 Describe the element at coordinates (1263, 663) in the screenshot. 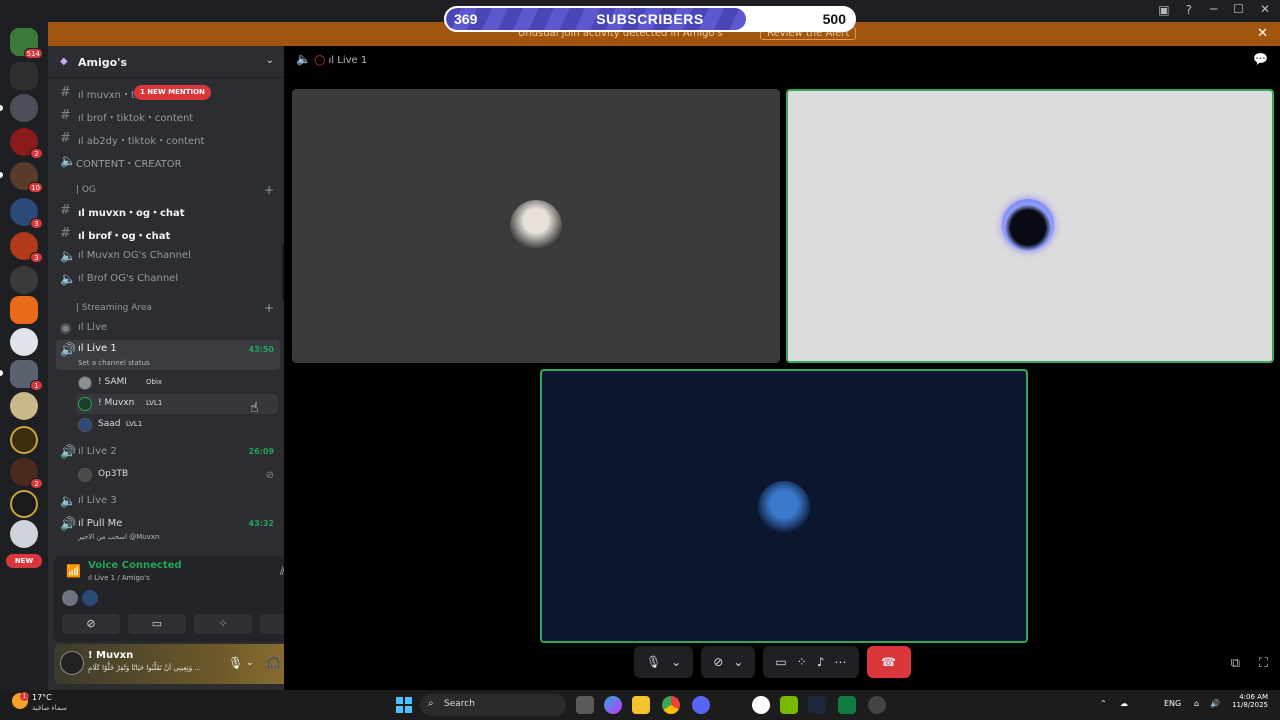

I see `fullscreen-icon: ⛶` at that location.